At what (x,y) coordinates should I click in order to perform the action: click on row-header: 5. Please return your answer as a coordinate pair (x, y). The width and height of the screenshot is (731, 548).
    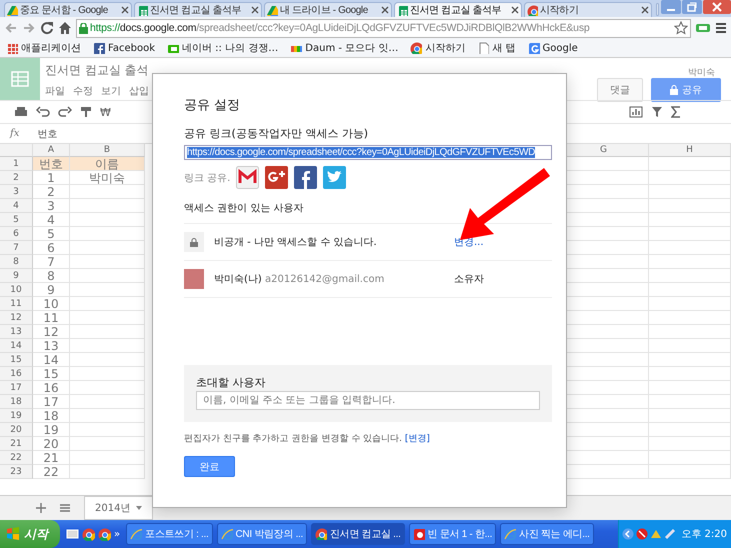
    Looking at the image, I should click on (16, 220).